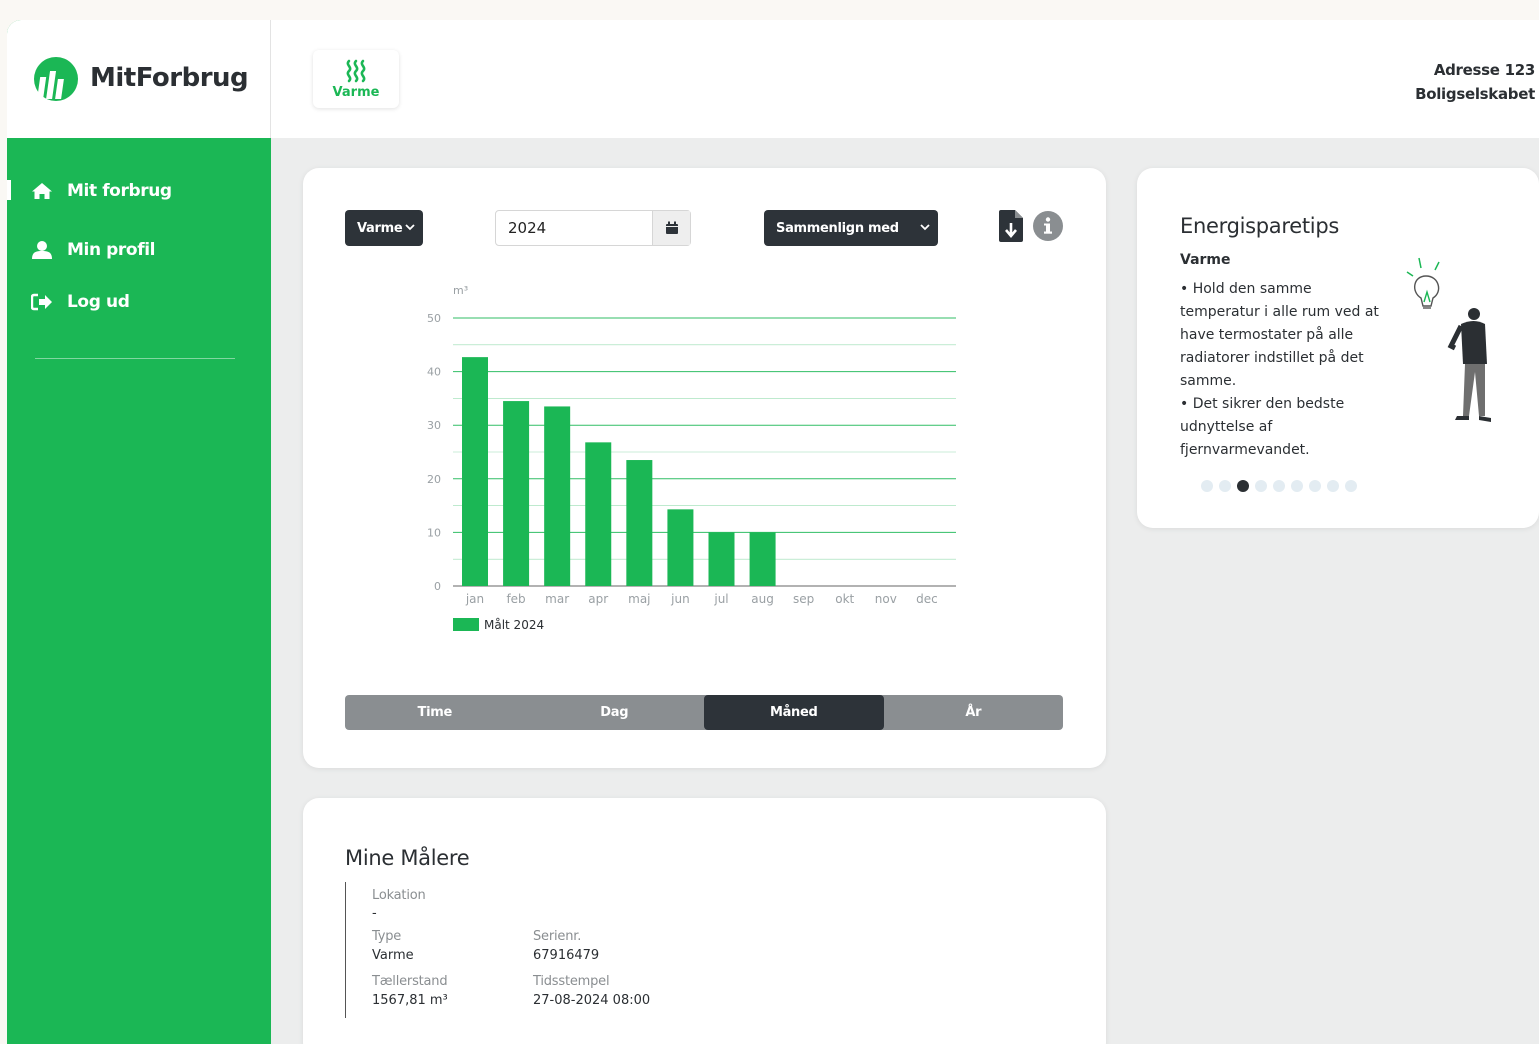 The width and height of the screenshot is (1539, 1044). What do you see at coordinates (460, 290) in the screenshot?
I see `y-unit-label: m³` at bounding box center [460, 290].